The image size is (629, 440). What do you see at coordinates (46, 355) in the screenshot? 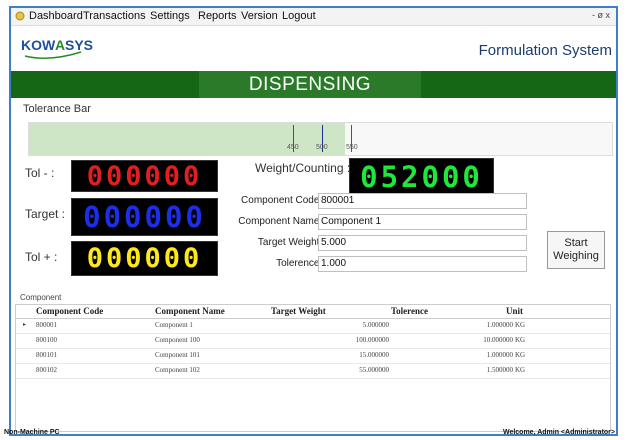
I see `cell-code: 800101` at bounding box center [46, 355].